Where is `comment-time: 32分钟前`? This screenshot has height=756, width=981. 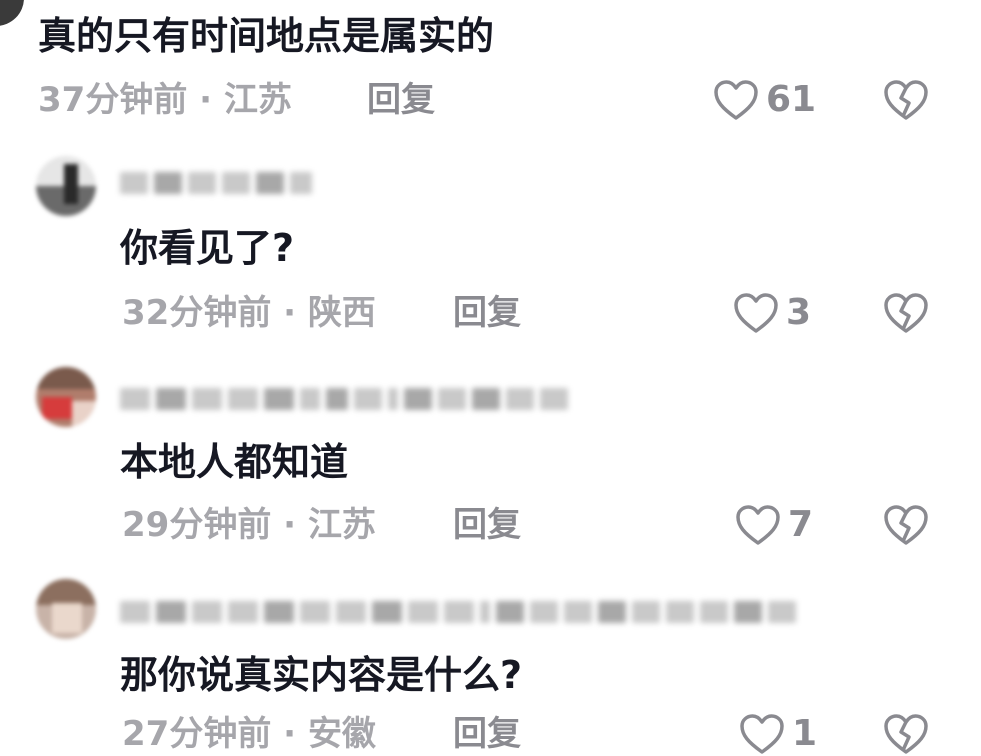 comment-time: 32分钟前 is located at coordinates (197, 313).